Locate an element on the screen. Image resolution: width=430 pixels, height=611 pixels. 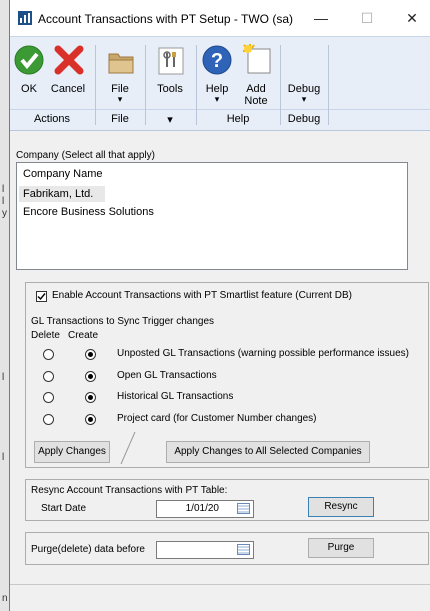
create-radio-project is located at coordinates (90, 419).